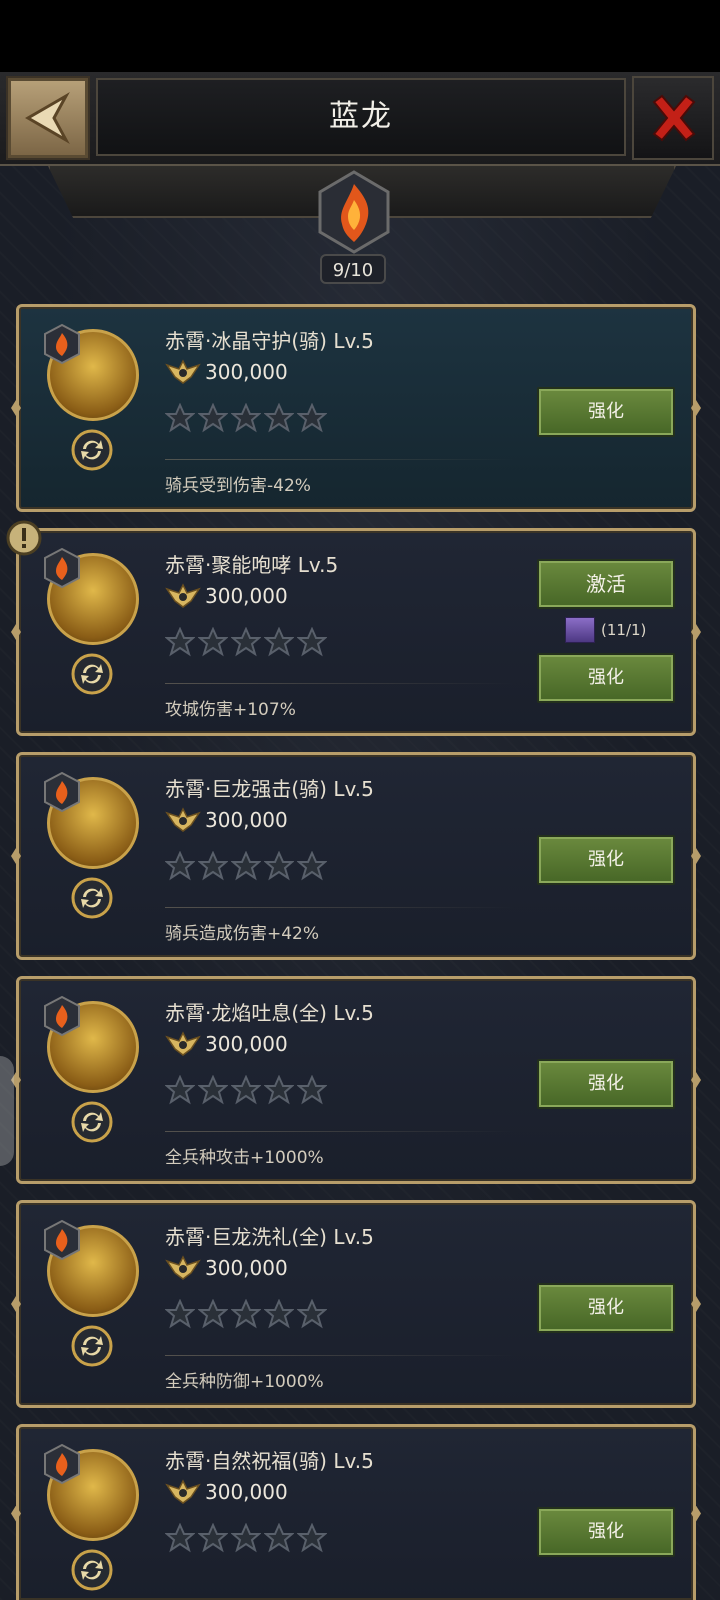 This screenshot has height=1600, width=720. What do you see at coordinates (244, 1382) in the screenshot?
I see `skill-effect: 全兵种防御+1000%` at bounding box center [244, 1382].